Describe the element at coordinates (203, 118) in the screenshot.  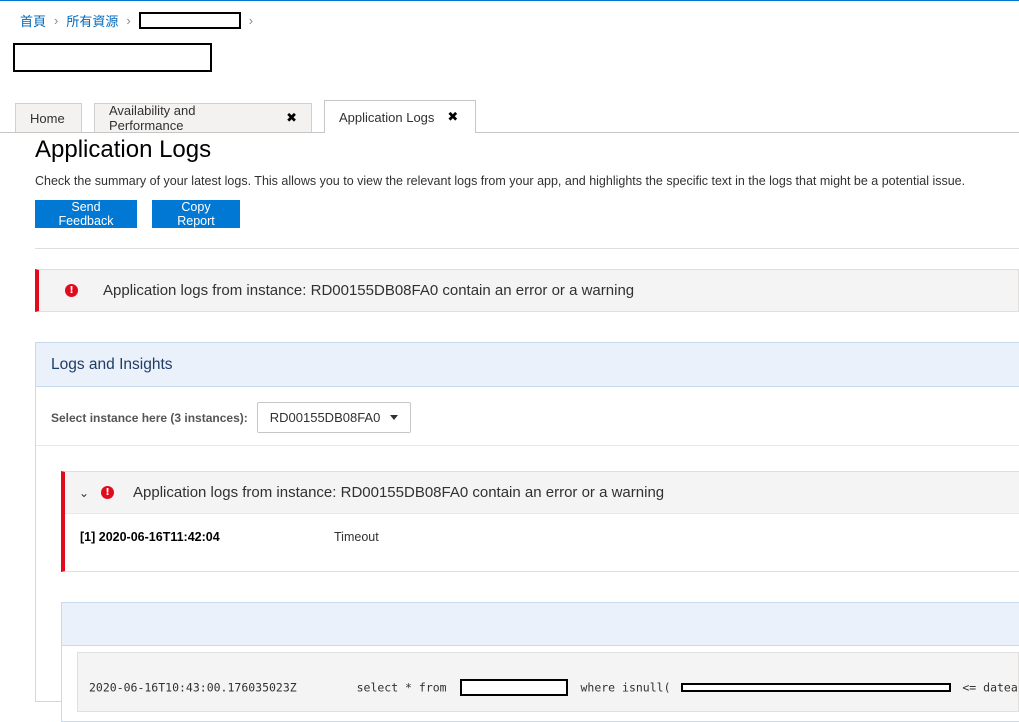
I see `tab-availability-and-performance: Availability and Performance ✖` at that location.